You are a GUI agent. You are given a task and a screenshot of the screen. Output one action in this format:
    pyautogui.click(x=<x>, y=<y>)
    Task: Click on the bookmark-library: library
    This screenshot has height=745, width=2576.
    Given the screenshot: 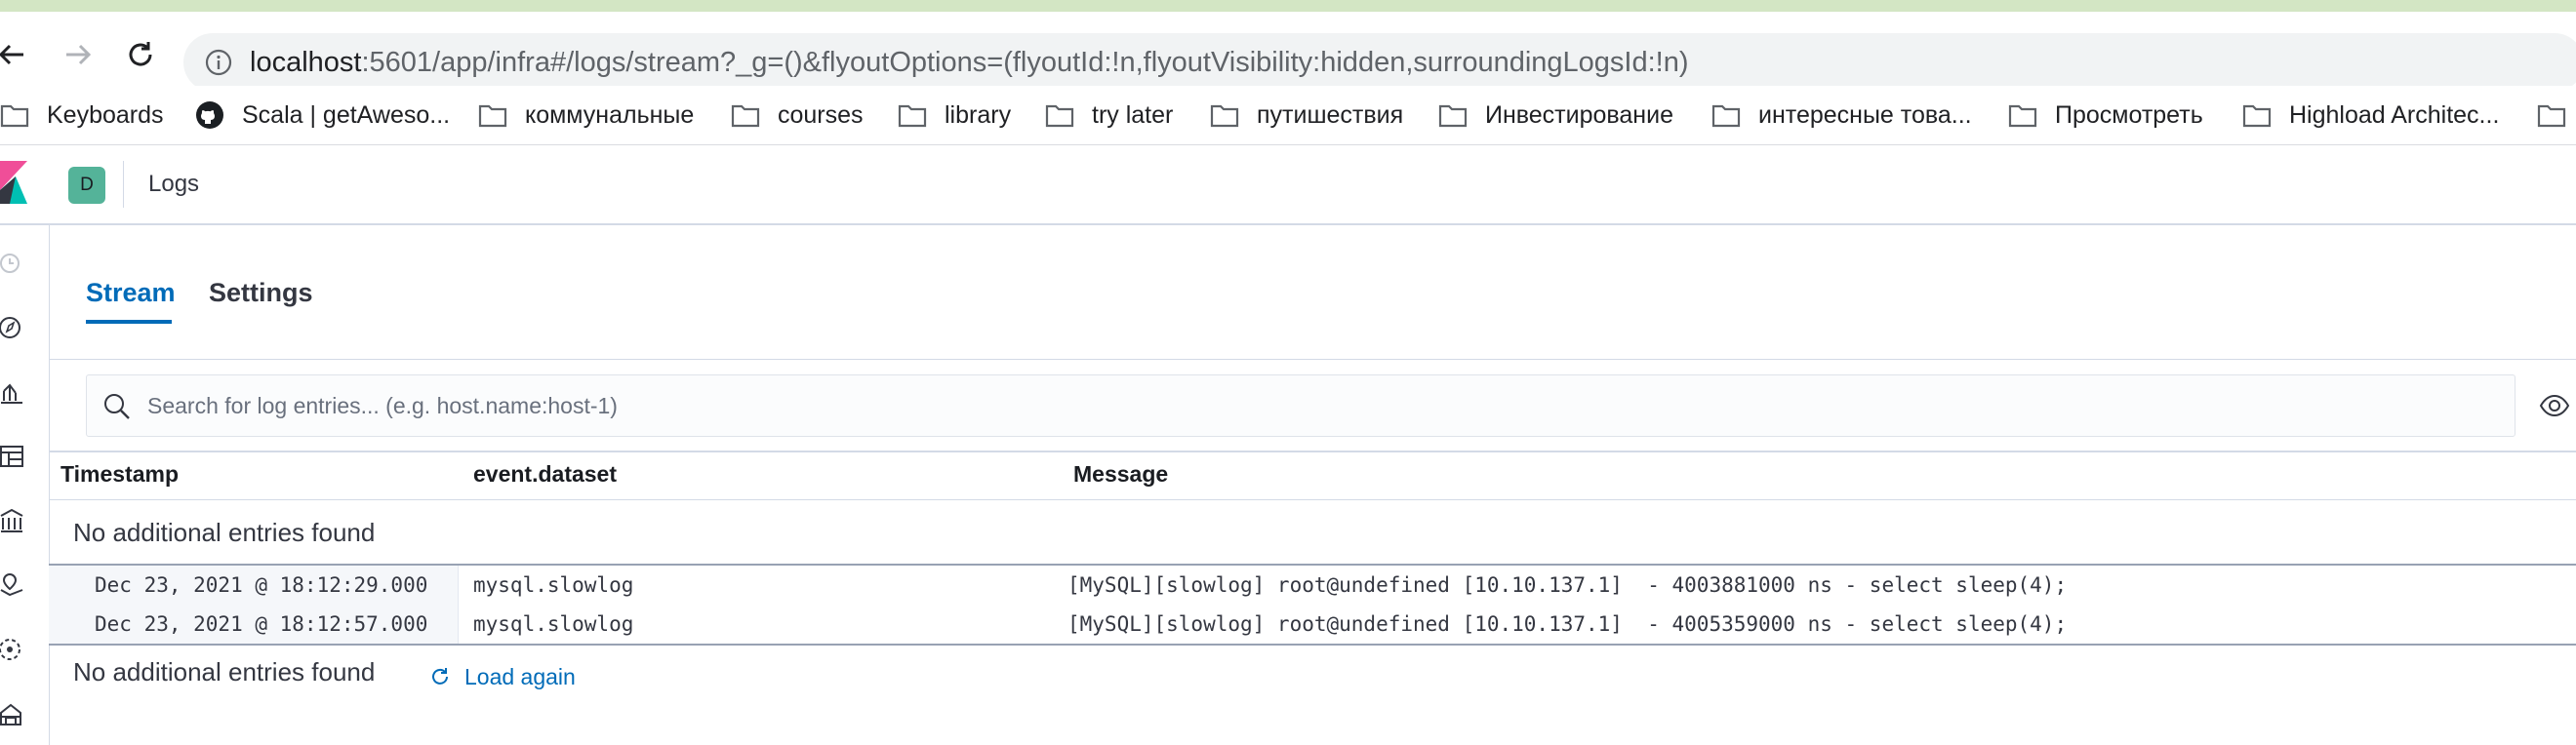 What is the action you would take?
    pyautogui.click(x=954, y=115)
    